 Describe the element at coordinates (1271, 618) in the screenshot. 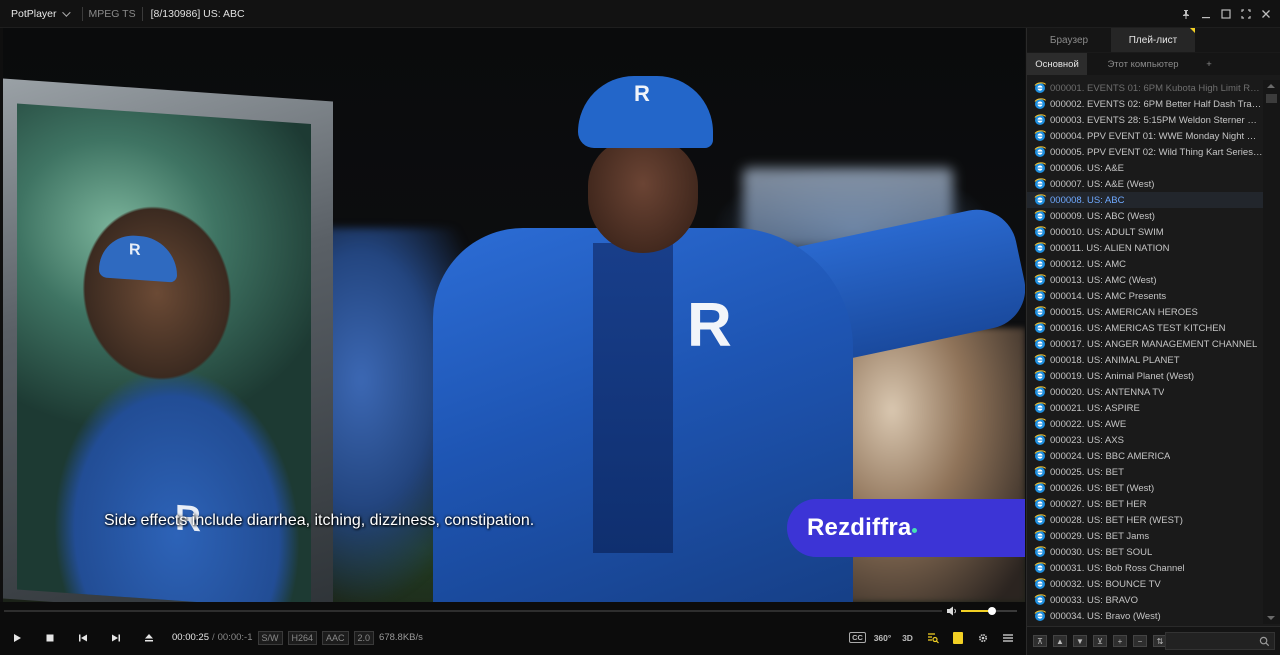

I see `scroll-down-icon` at that location.